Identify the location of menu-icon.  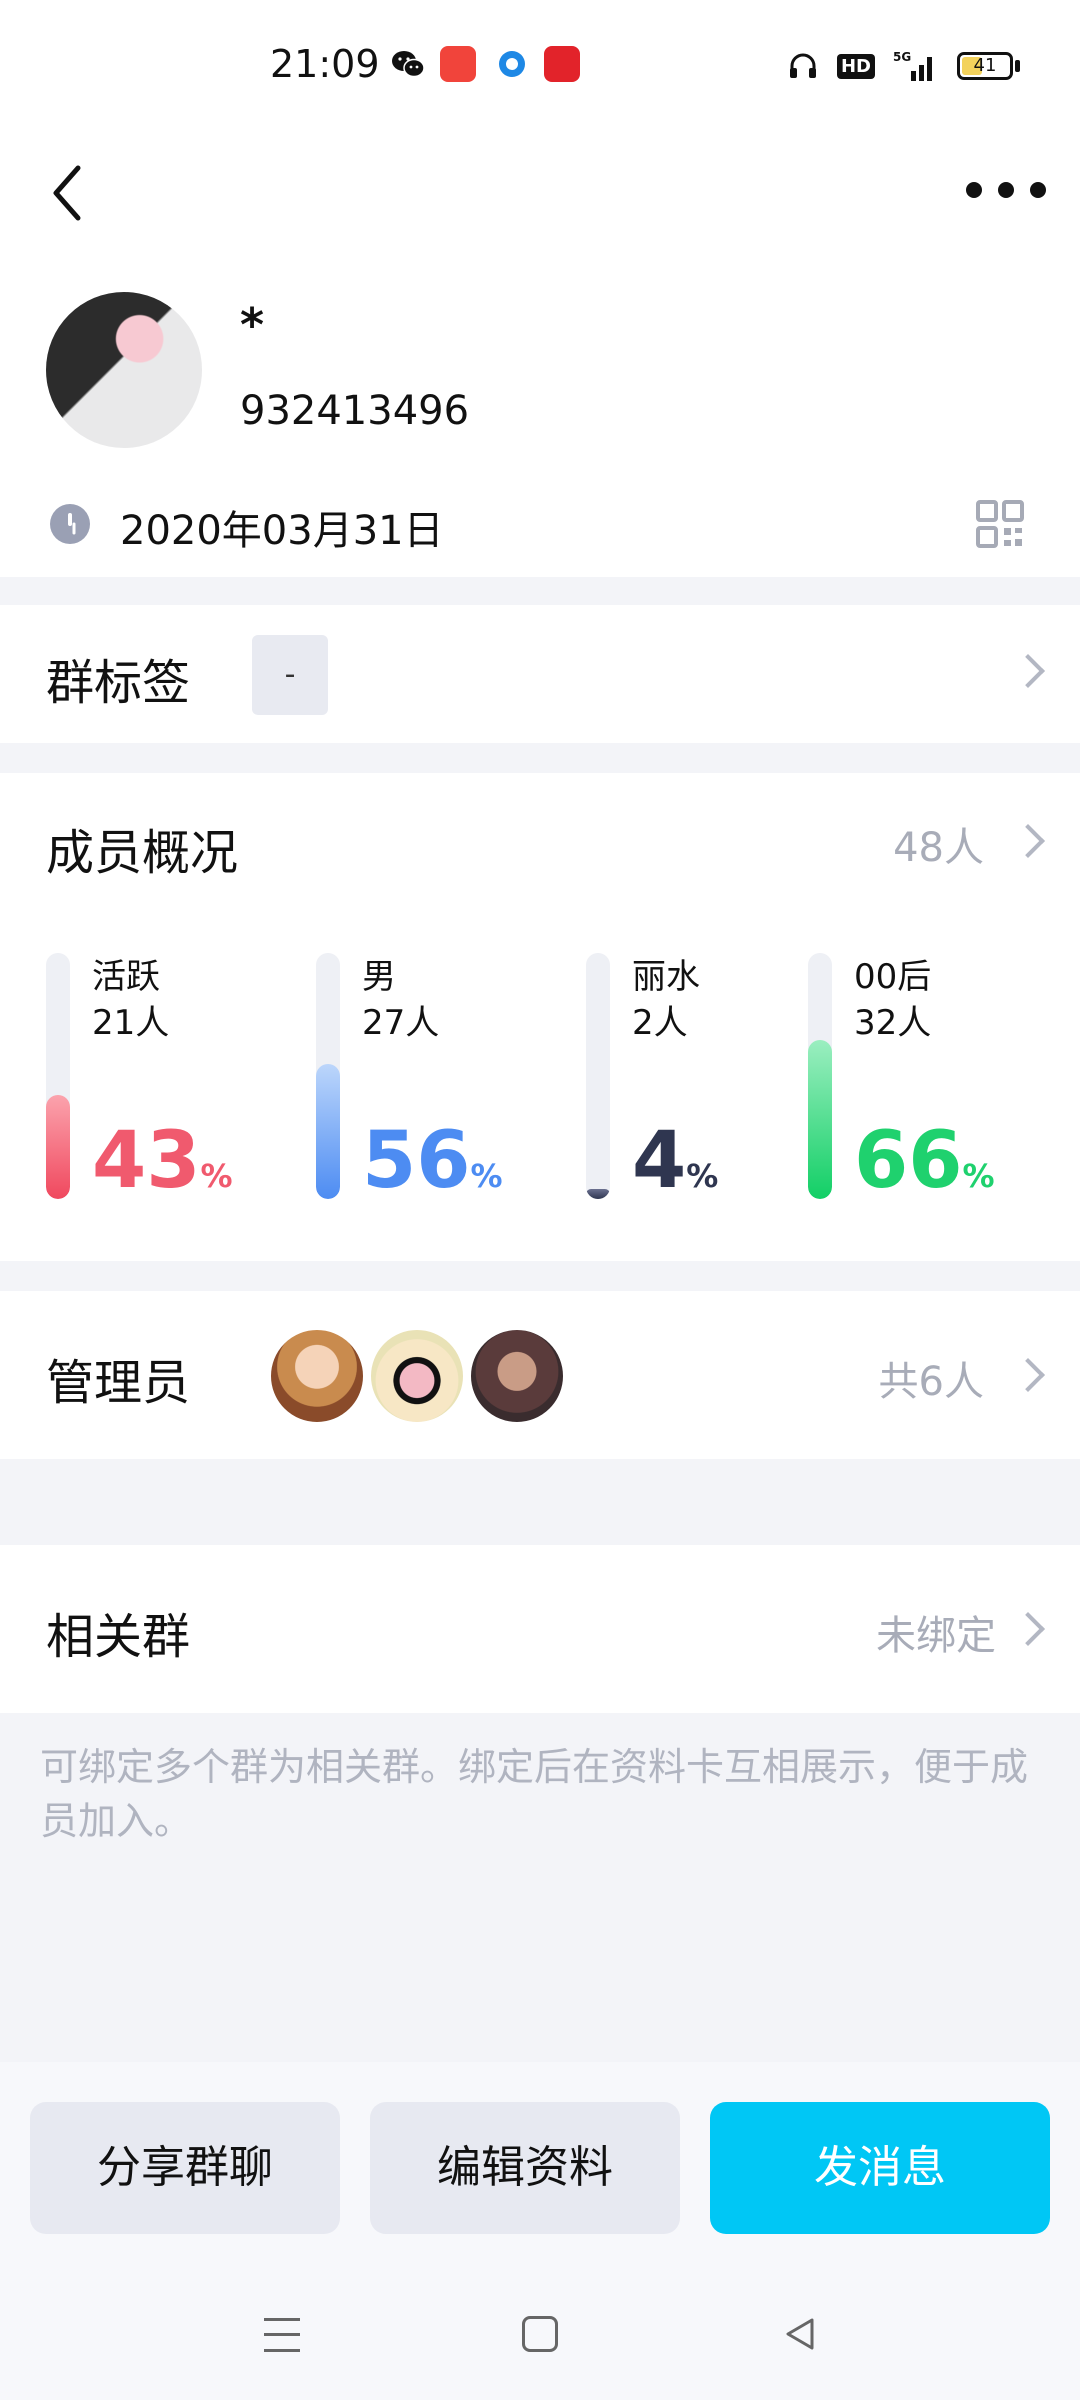
(282, 2335).